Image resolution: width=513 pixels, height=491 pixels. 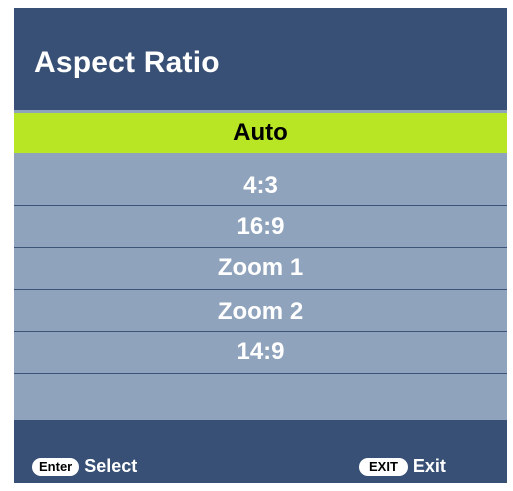 I want to click on exit-label: Exit, so click(x=429, y=466).